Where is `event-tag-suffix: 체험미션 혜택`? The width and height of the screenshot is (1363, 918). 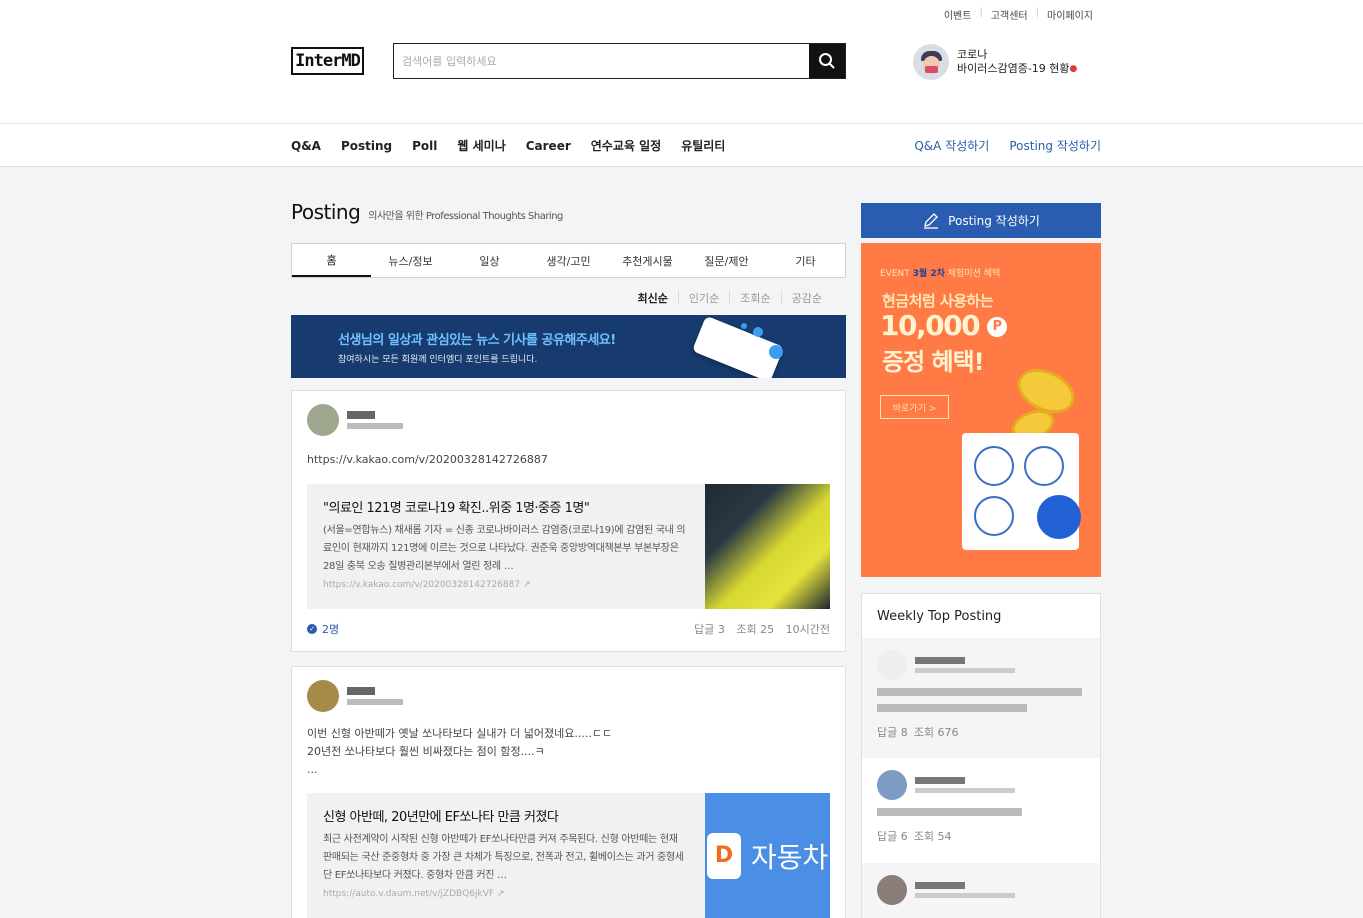
event-tag-suffix: 체험미션 혜택 is located at coordinates (974, 274).